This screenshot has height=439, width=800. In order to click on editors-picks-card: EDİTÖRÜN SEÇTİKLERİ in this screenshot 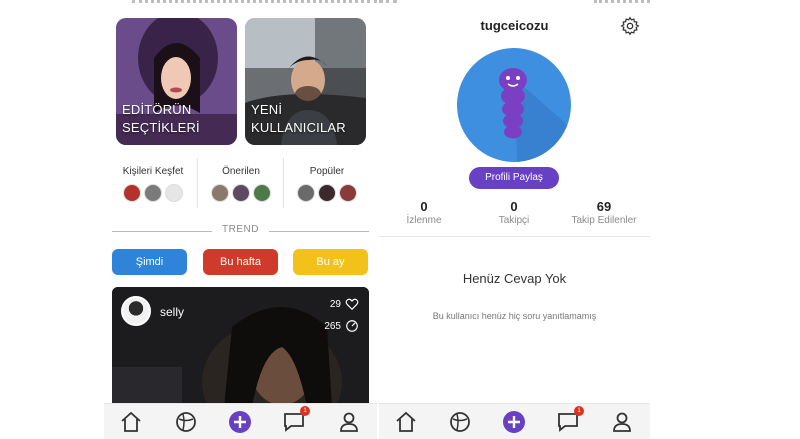, I will do `click(176, 81)`.